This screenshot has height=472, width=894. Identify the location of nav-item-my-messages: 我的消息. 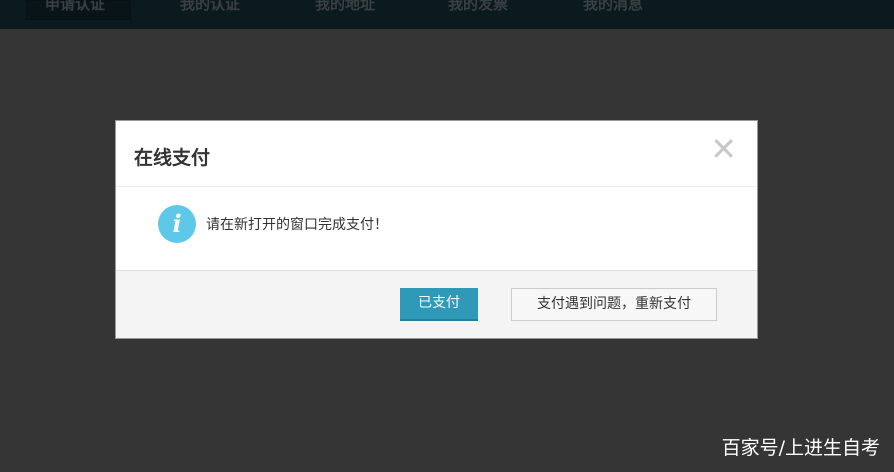
(613, 7).